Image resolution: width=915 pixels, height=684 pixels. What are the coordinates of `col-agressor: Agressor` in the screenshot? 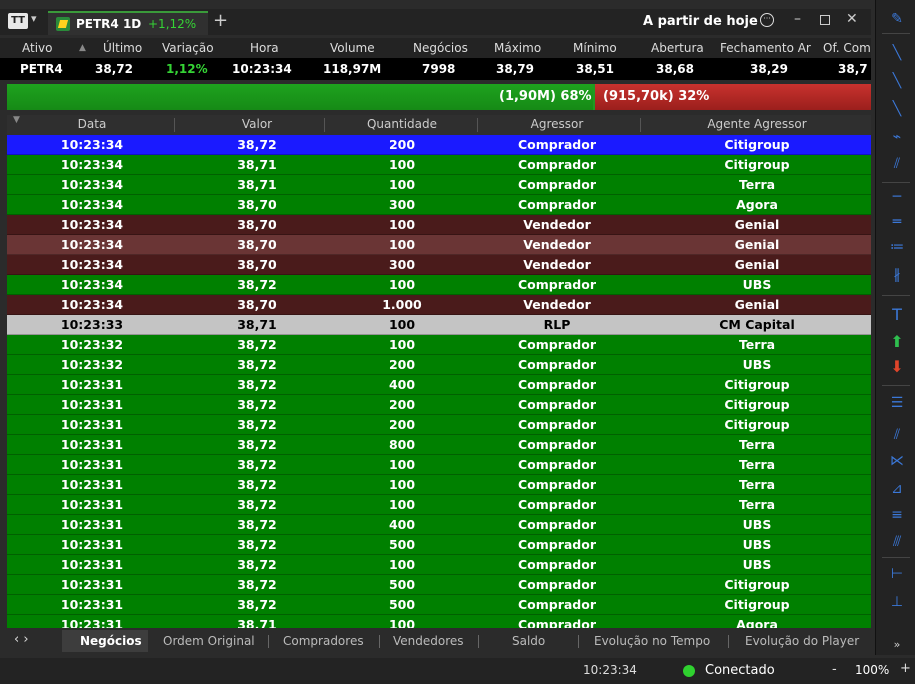 It's located at (557, 124).